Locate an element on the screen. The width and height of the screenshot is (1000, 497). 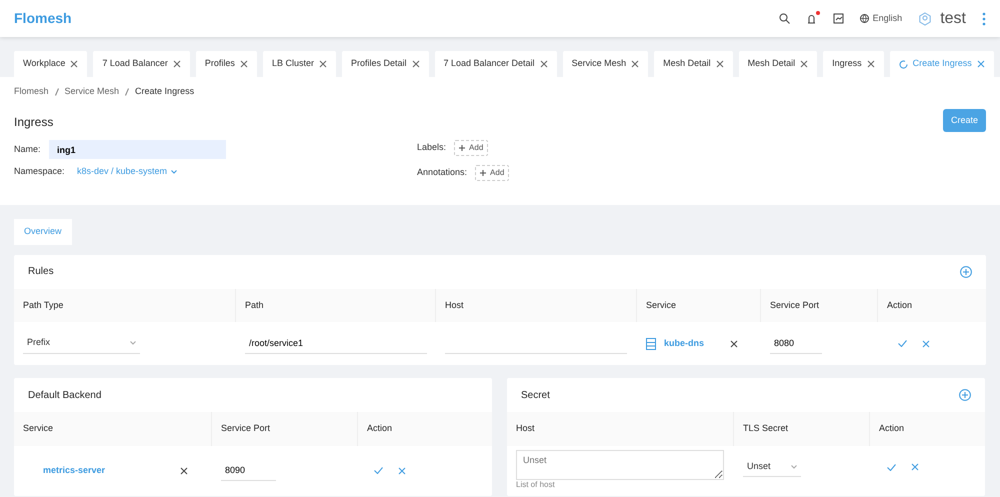
tab: Ingress is located at coordinates (853, 64).